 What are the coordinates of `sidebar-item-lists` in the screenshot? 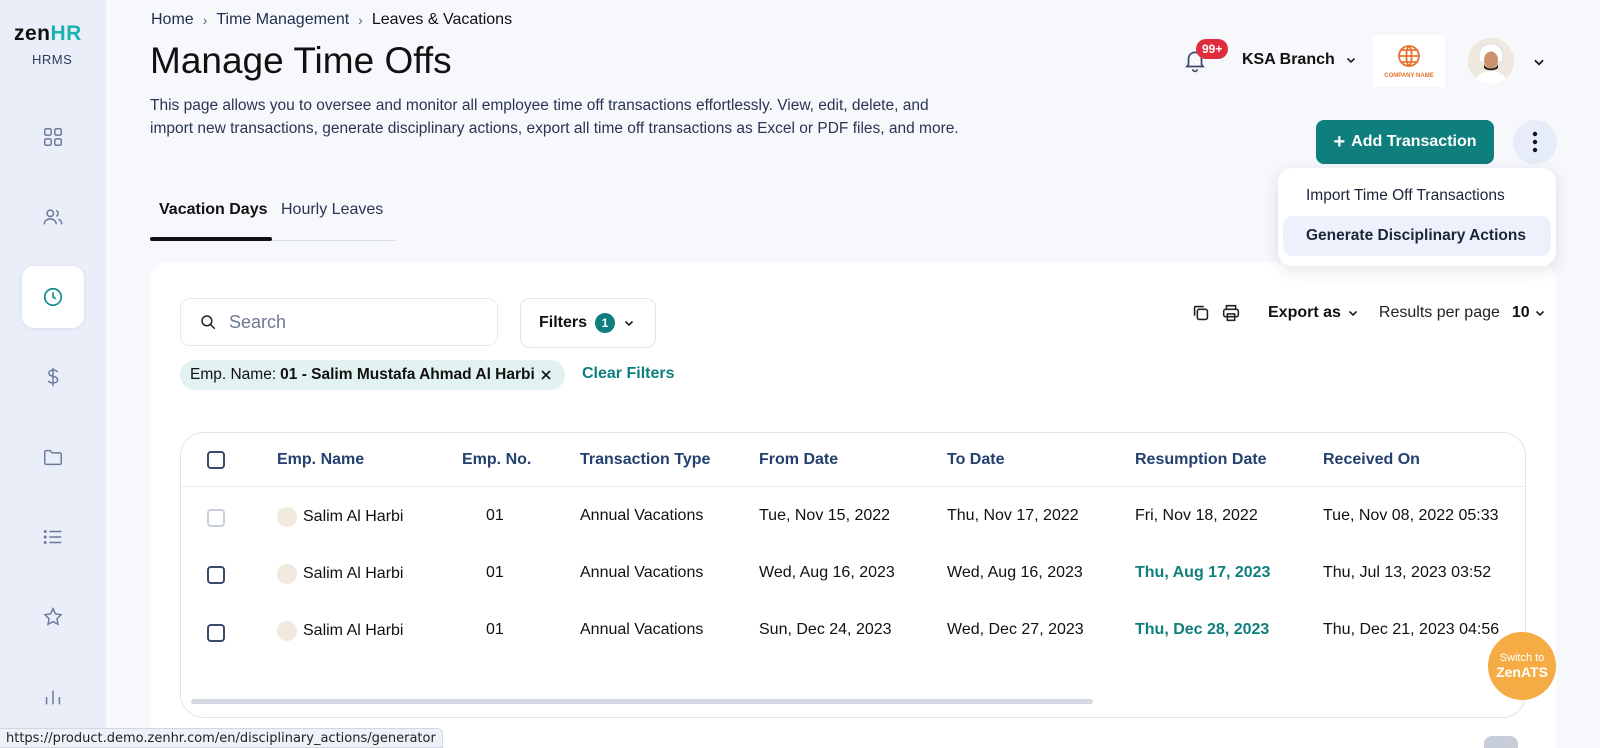 It's located at (53, 537).